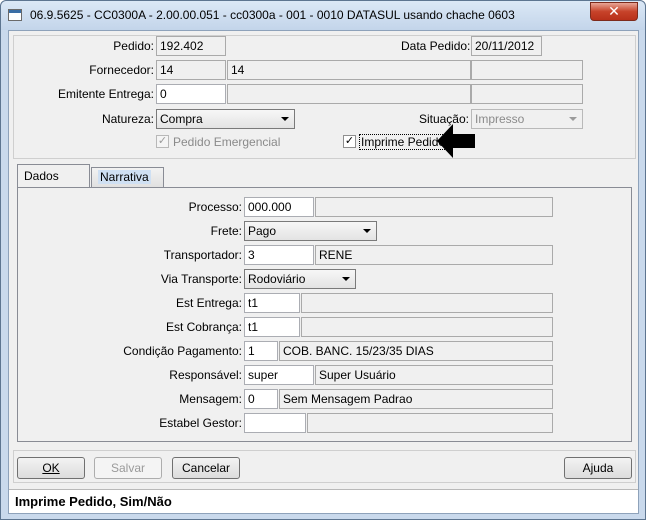 This screenshot has height=520, width=646. I want to click on fornecedor-extra-field, so click(527, 70).